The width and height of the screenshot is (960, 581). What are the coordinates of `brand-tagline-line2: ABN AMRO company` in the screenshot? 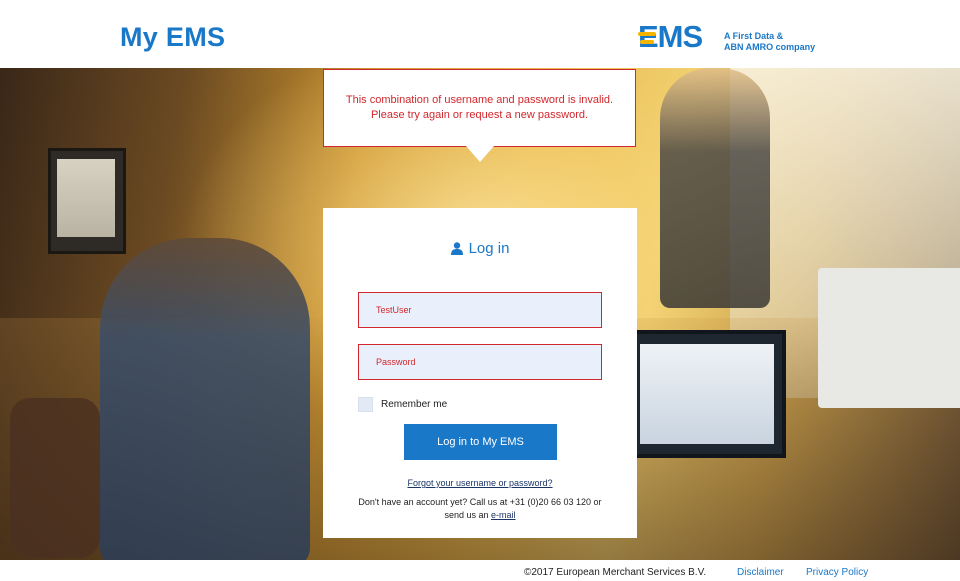 It's located at (770, 47).